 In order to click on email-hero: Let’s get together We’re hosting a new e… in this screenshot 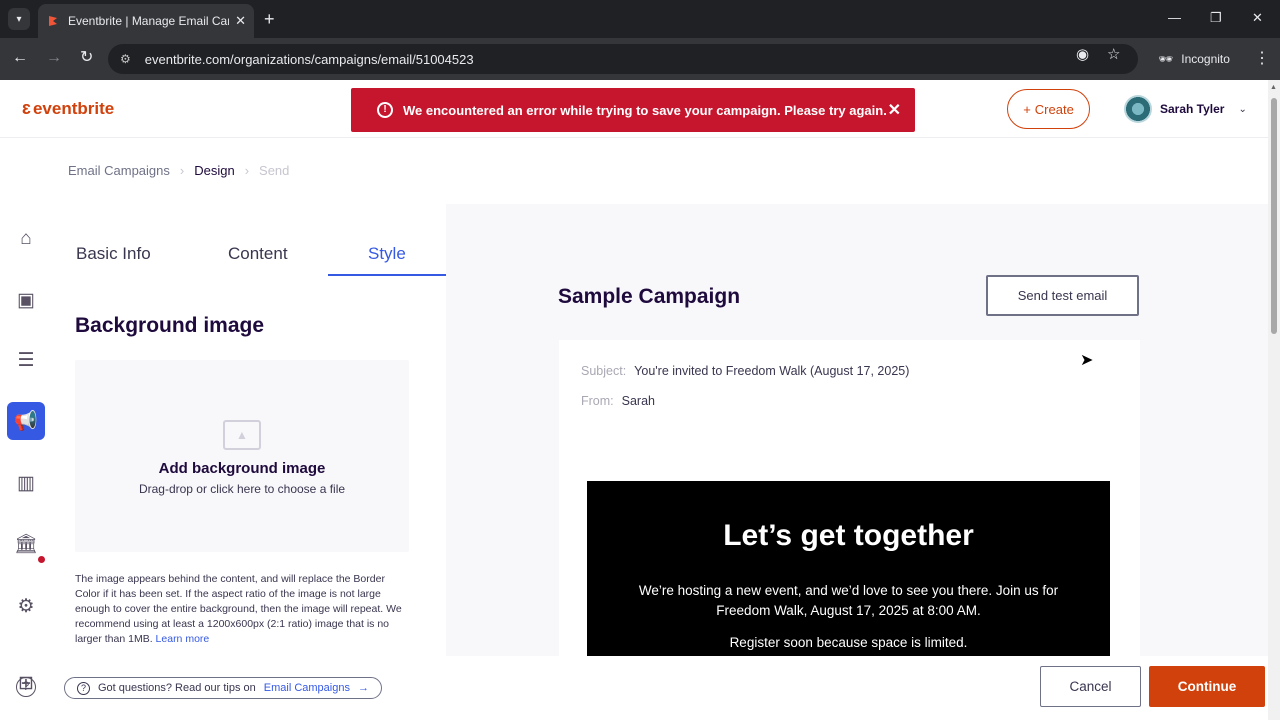, I will do `click(848, 568)`.